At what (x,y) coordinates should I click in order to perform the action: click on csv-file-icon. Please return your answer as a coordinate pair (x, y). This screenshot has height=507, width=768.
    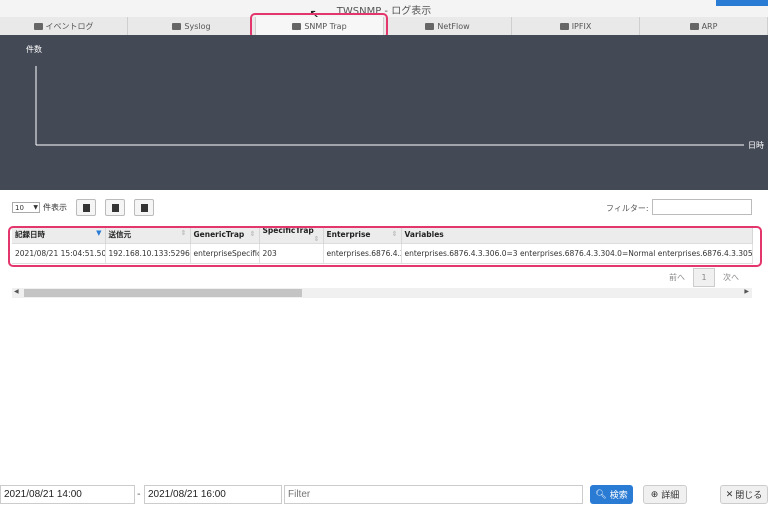
    Looking at the image, I should click on (115, 207).